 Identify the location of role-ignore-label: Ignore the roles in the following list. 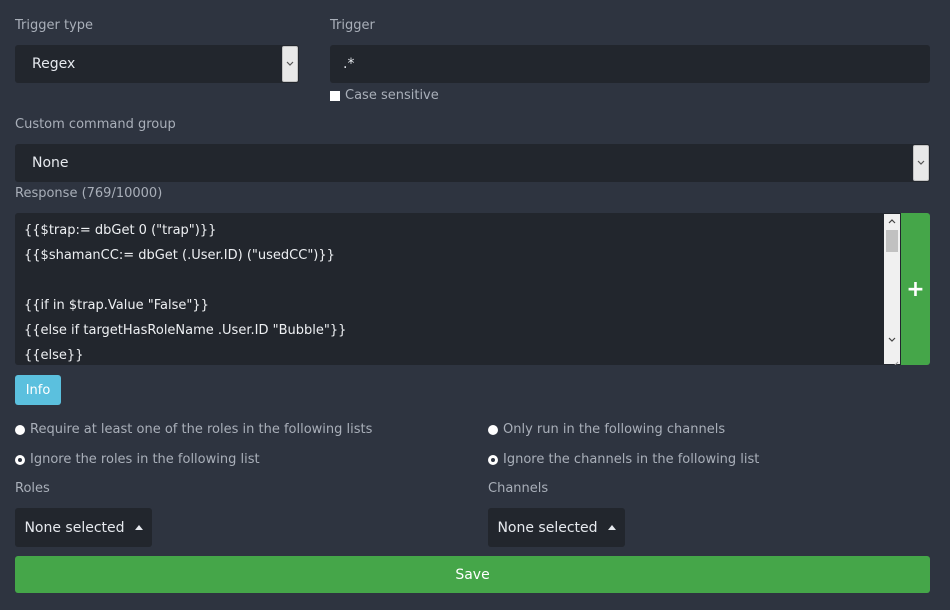
(145, 459).